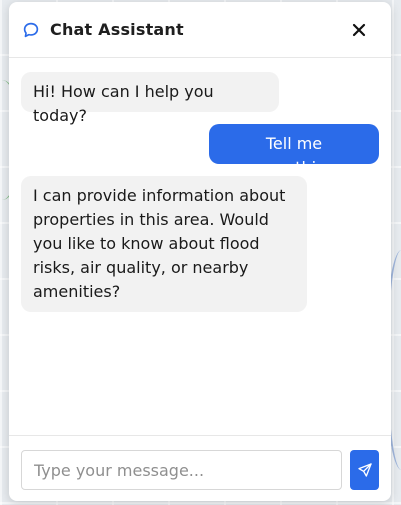 Image resolution: width=401 pixels, height=505 pixels. Describe the element at coordinates (31, 30) in the screenshot. I see `chat-bubble-icon` at that location.